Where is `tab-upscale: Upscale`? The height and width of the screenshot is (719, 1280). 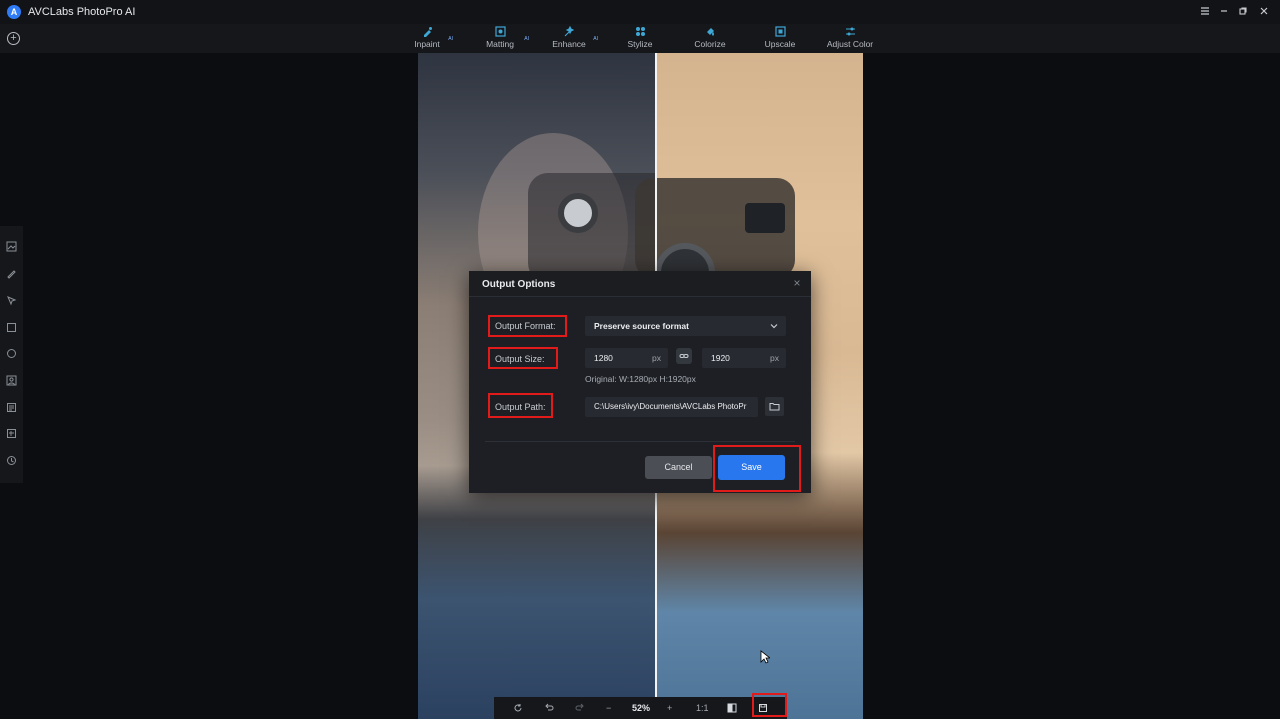 tab-upscale: Upscale is located at coordinates (780, 38).